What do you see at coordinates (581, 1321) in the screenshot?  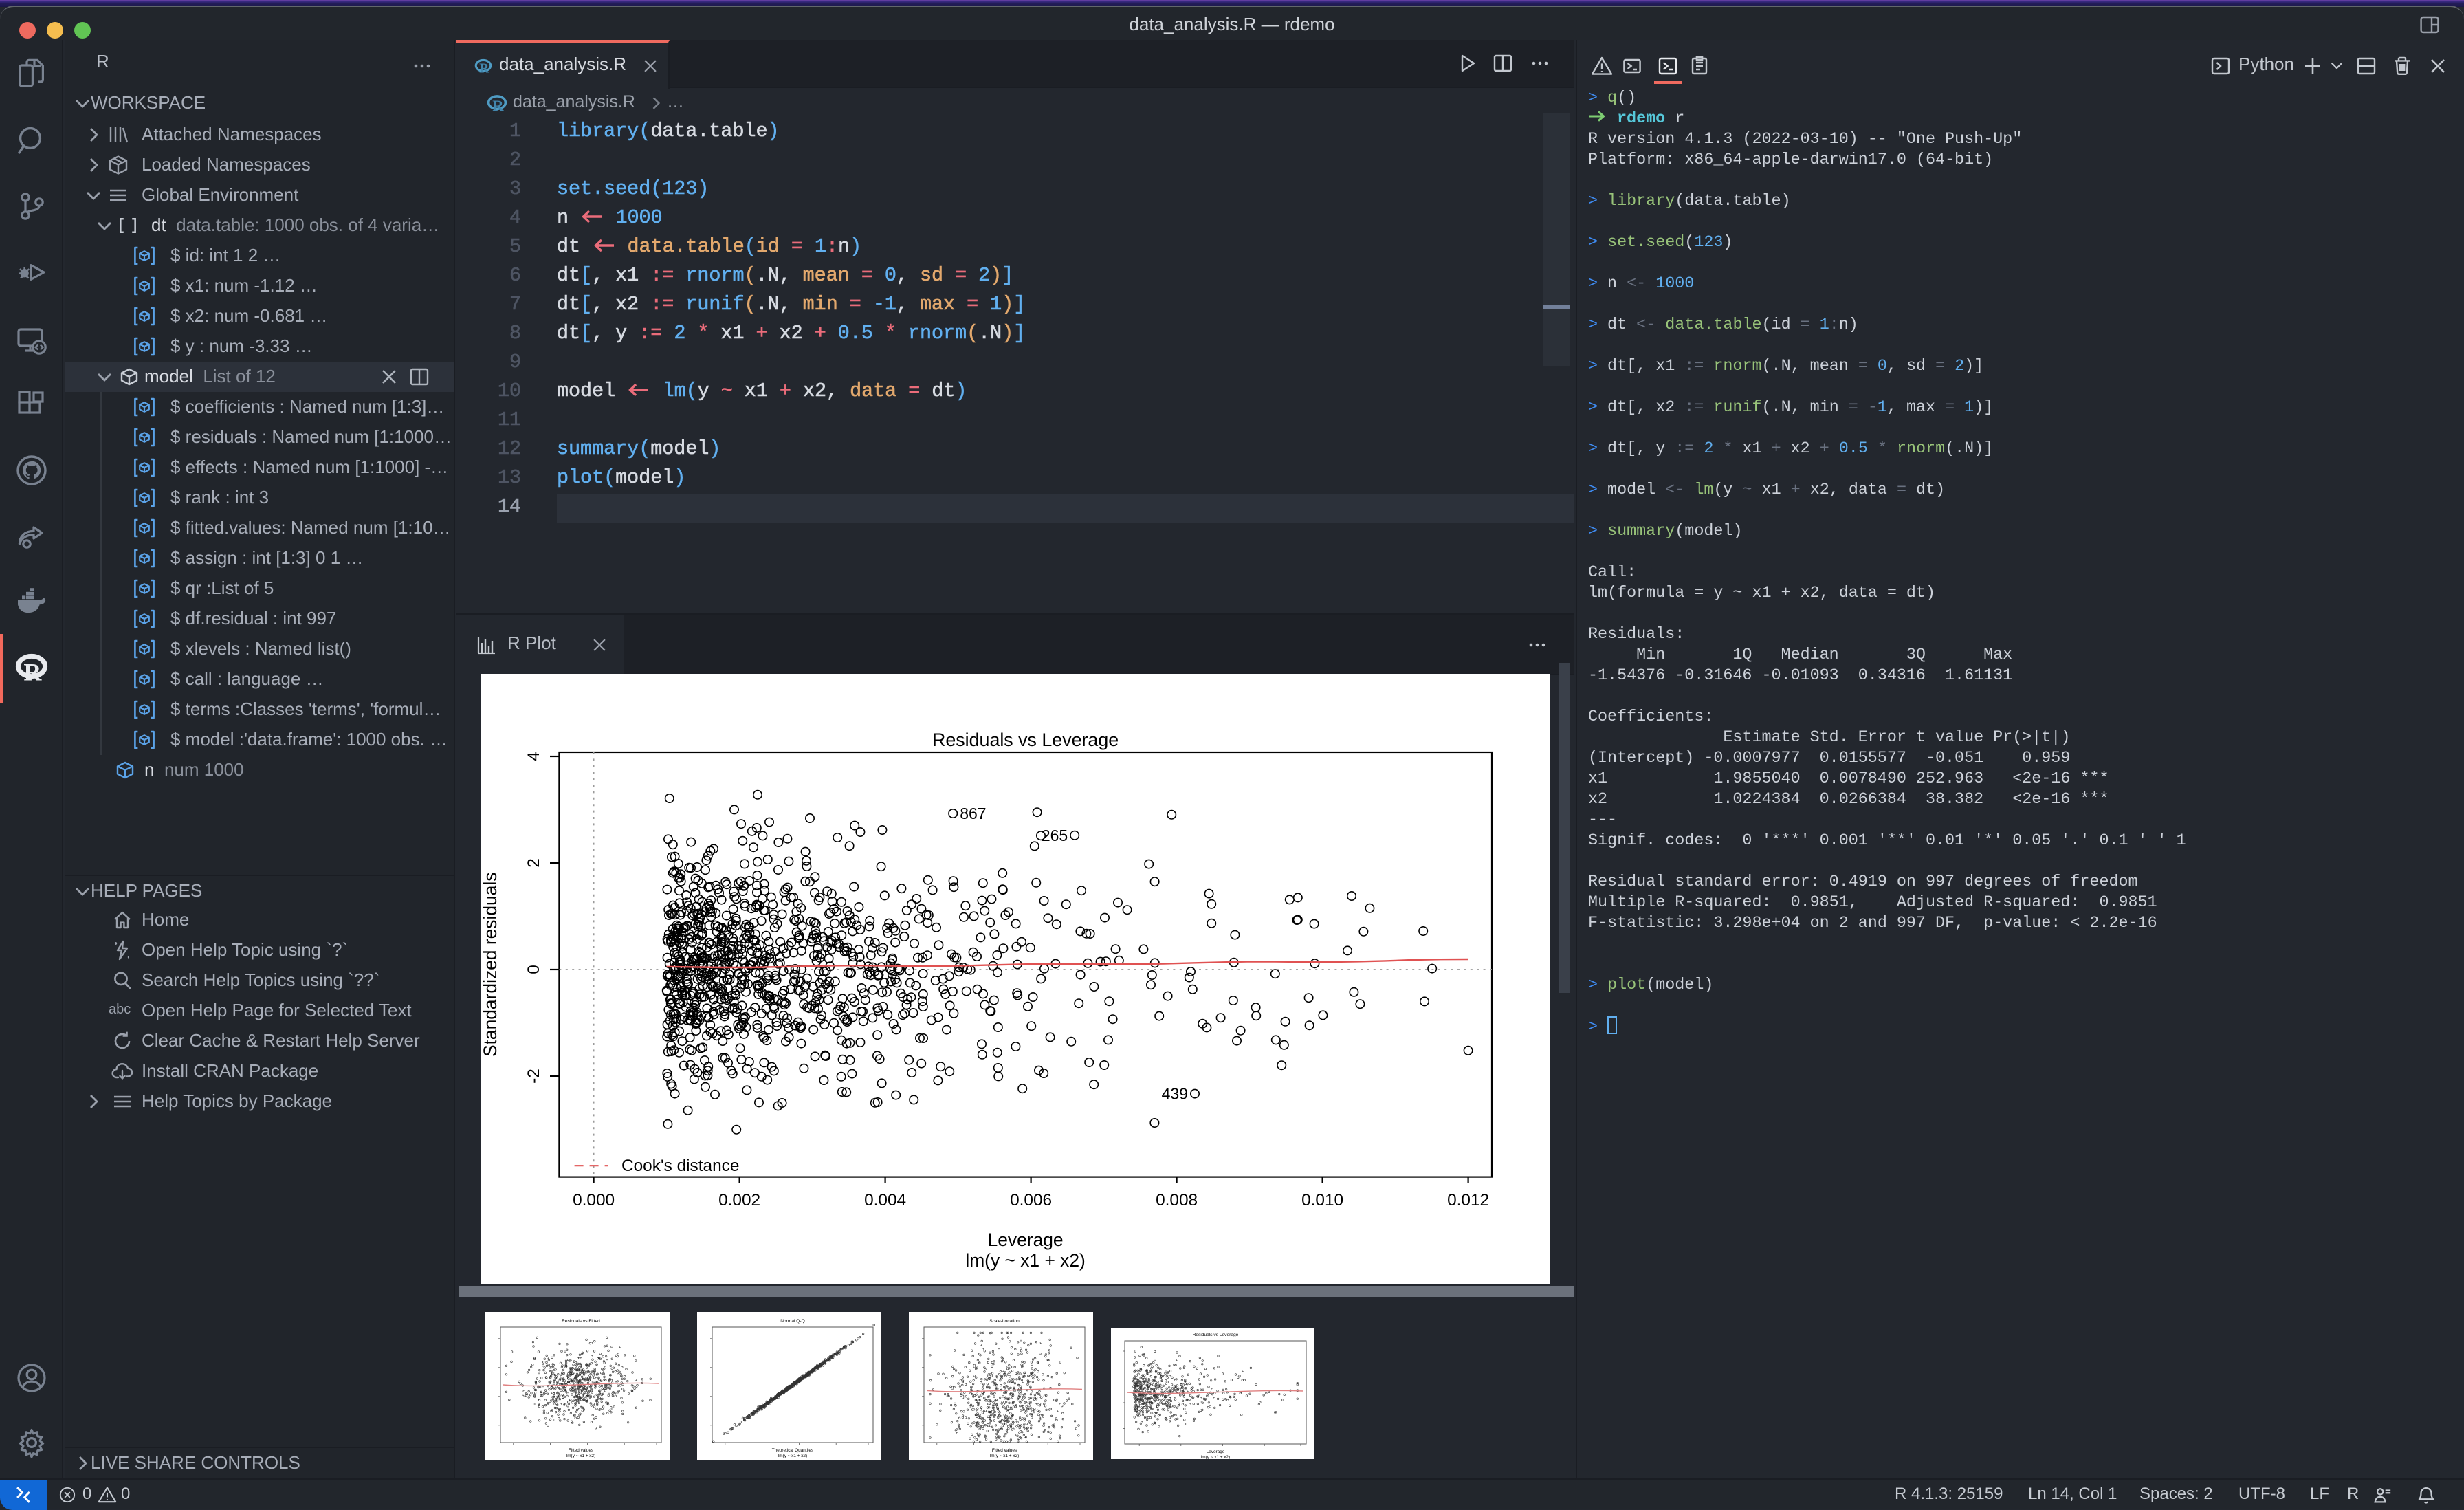 I see `svg-text: Residuals vs Fitted` at bounding box center [581, 1321].